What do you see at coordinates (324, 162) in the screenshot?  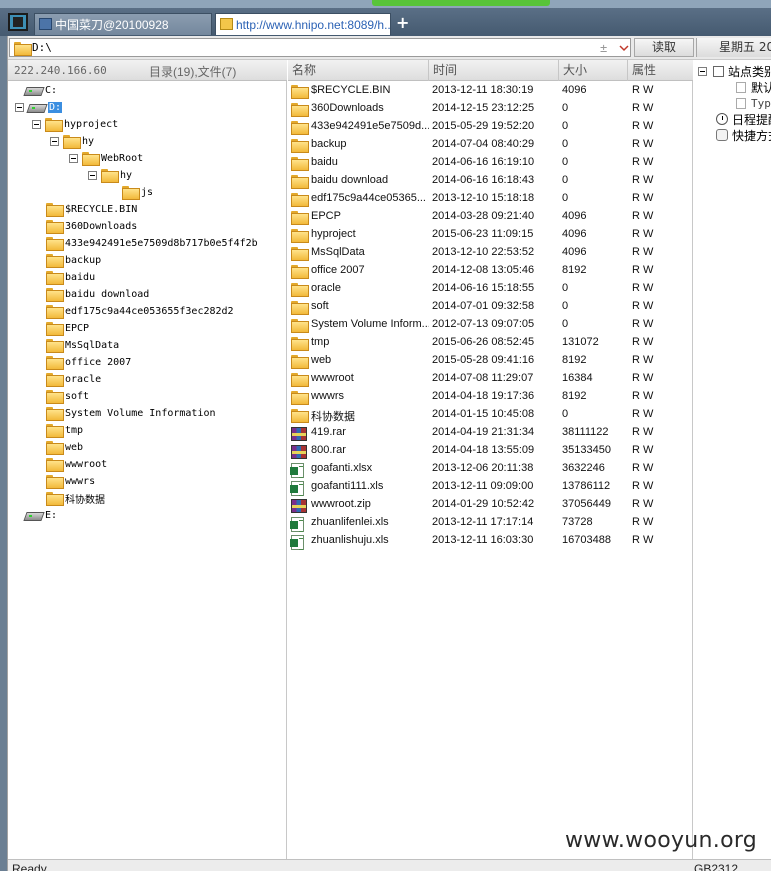 I see `file-name: baidu` at bounding box center [324, 162].